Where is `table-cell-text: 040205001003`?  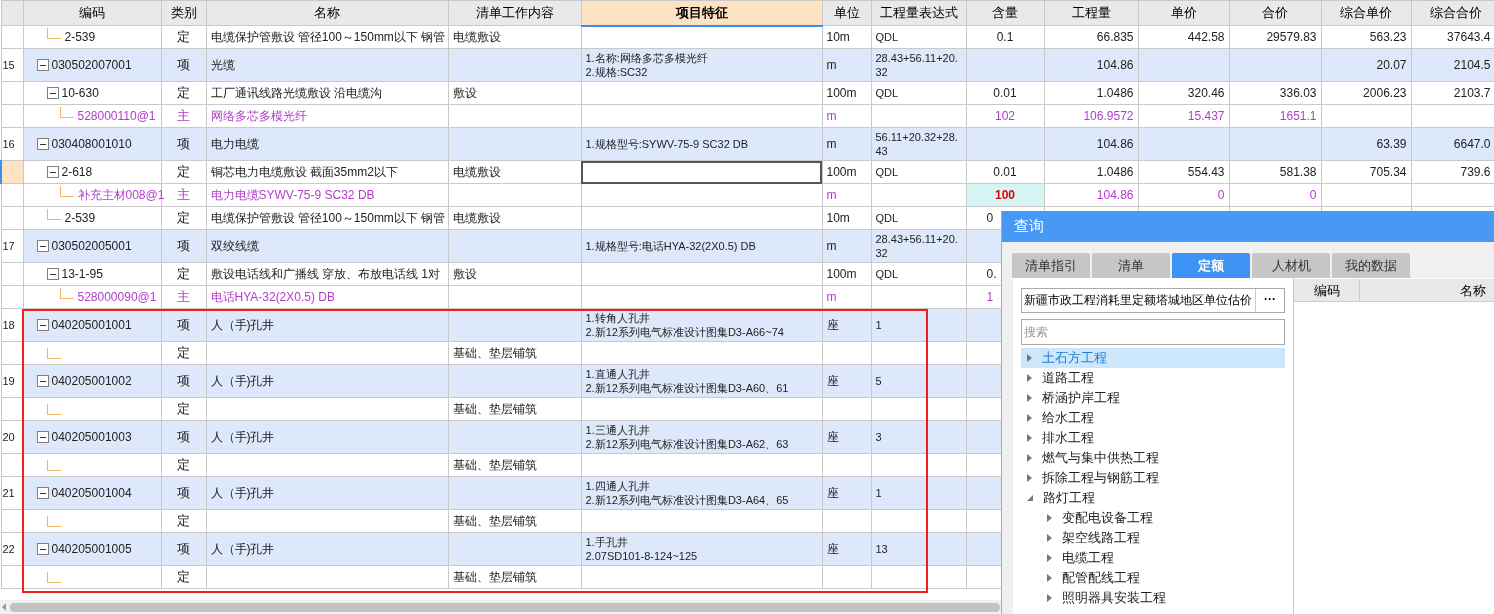 table-cell-text: 040205001003 is located at coordinates (91, 437).